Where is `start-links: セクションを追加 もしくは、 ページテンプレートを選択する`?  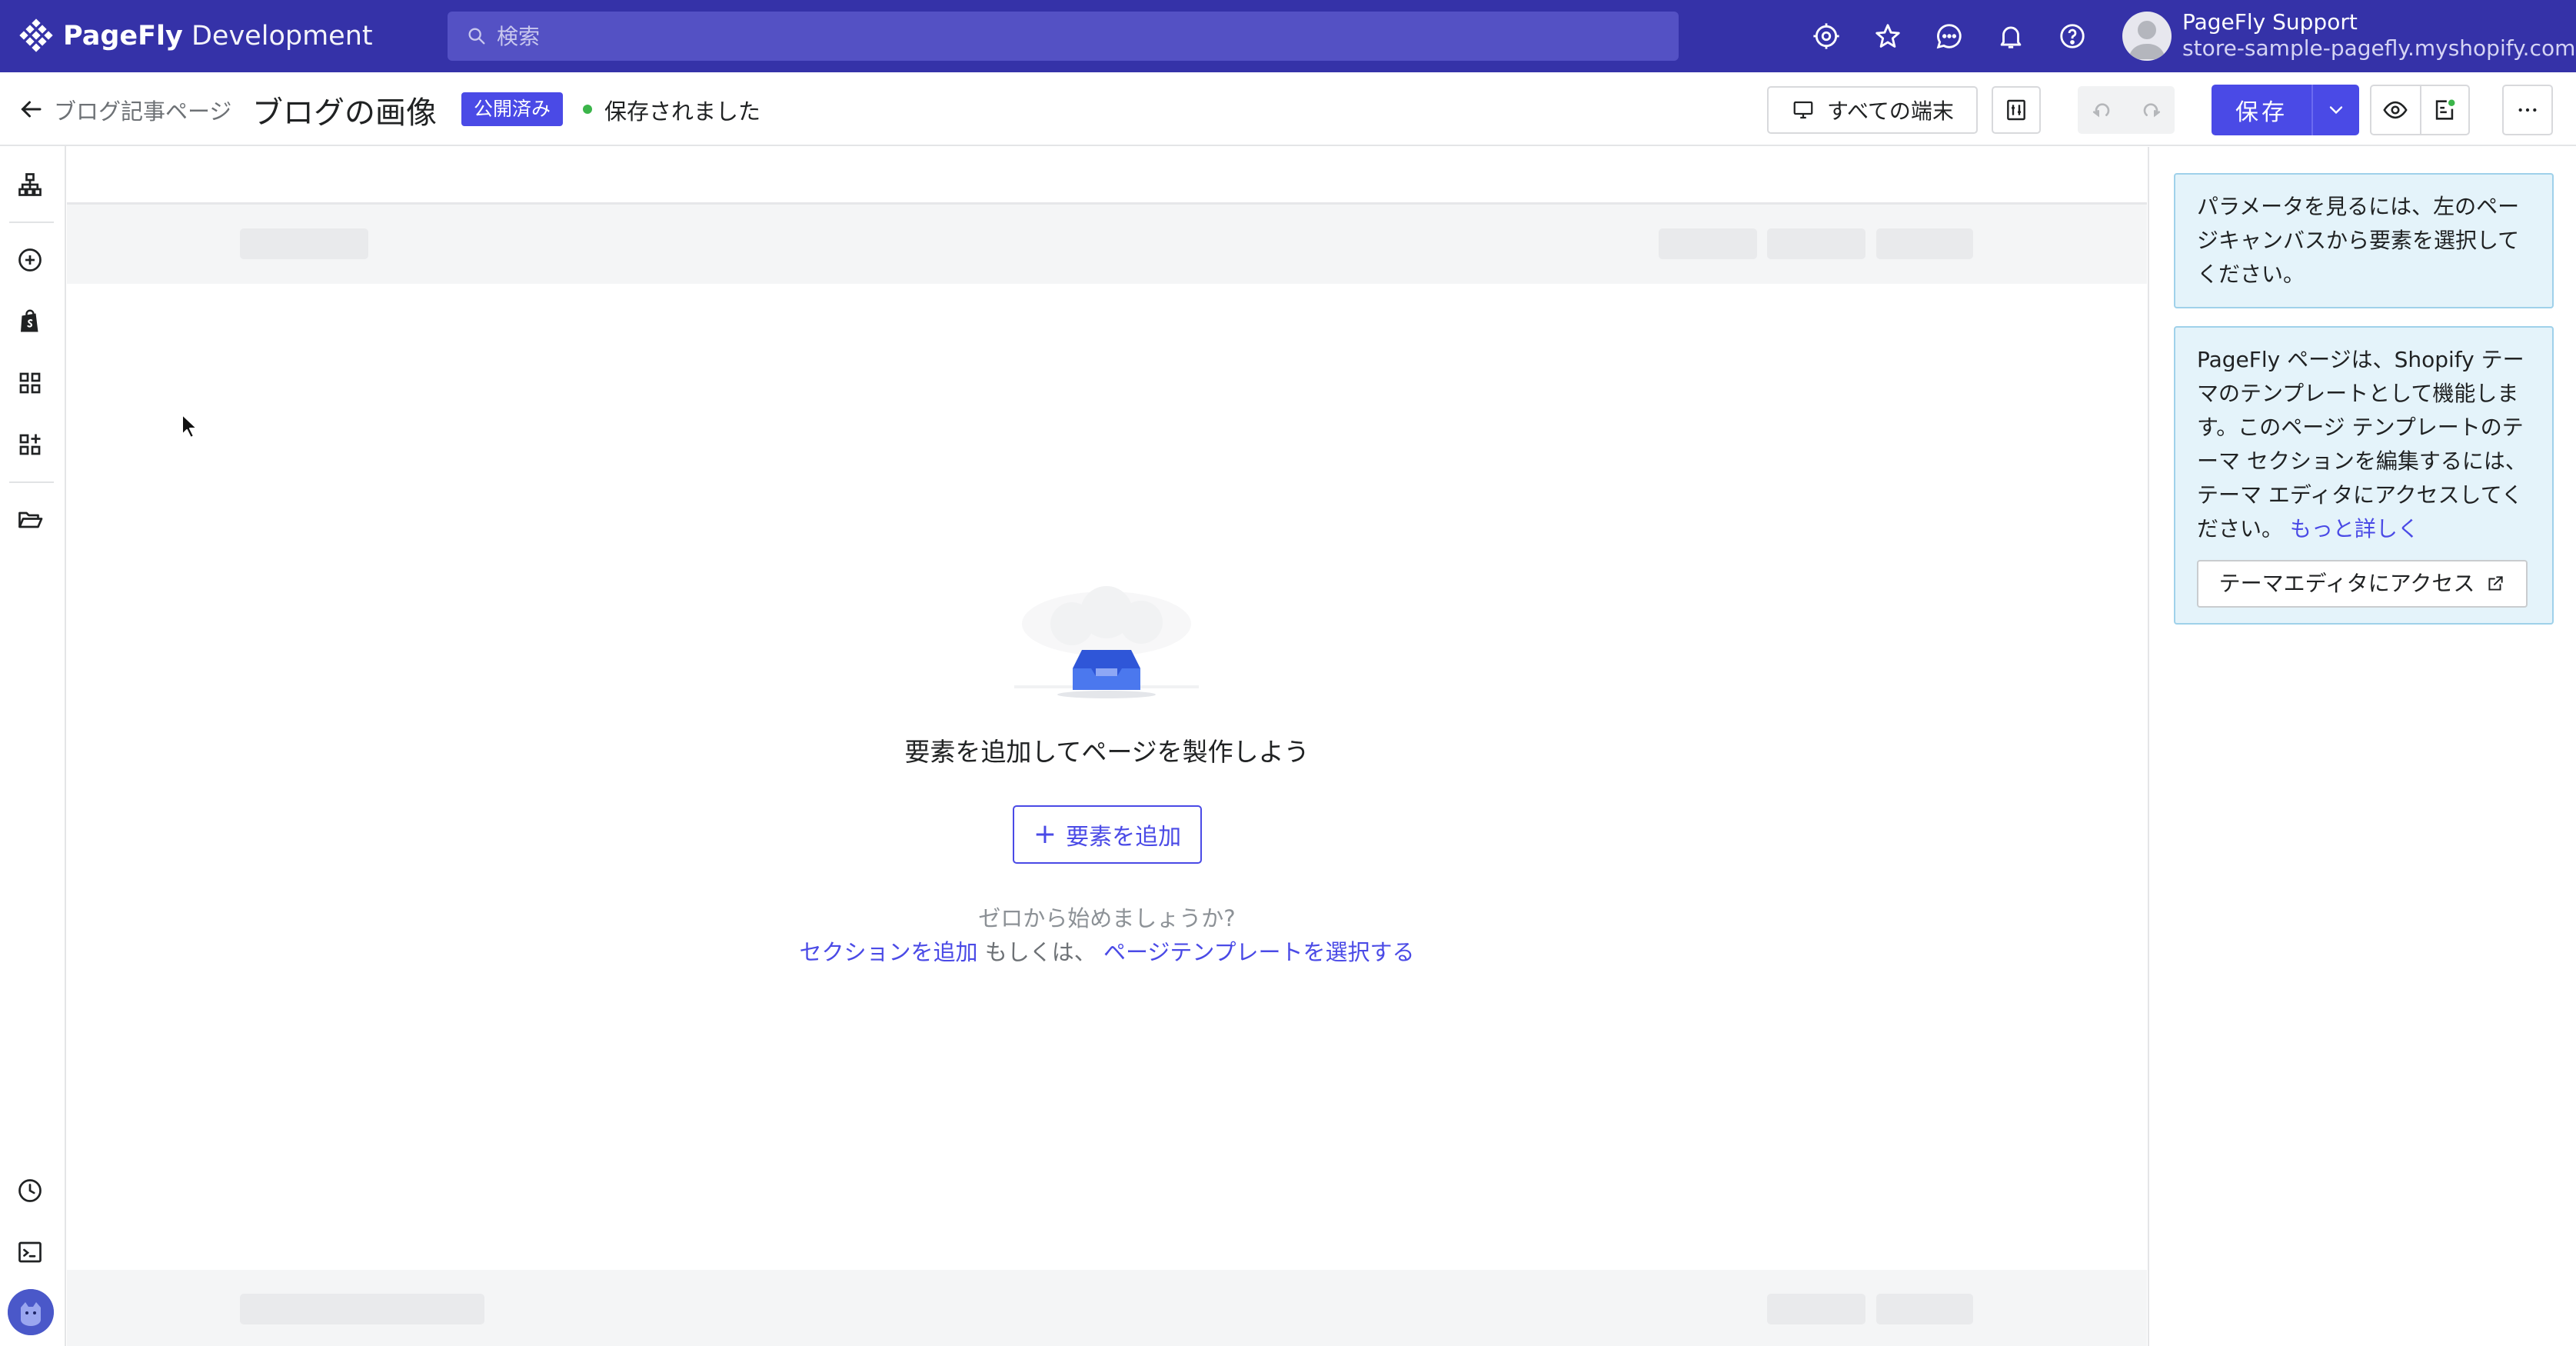 start-links: セクションを追加 もしくは、 ページテンプレートを選択する is located at coordinates (1107, 951).